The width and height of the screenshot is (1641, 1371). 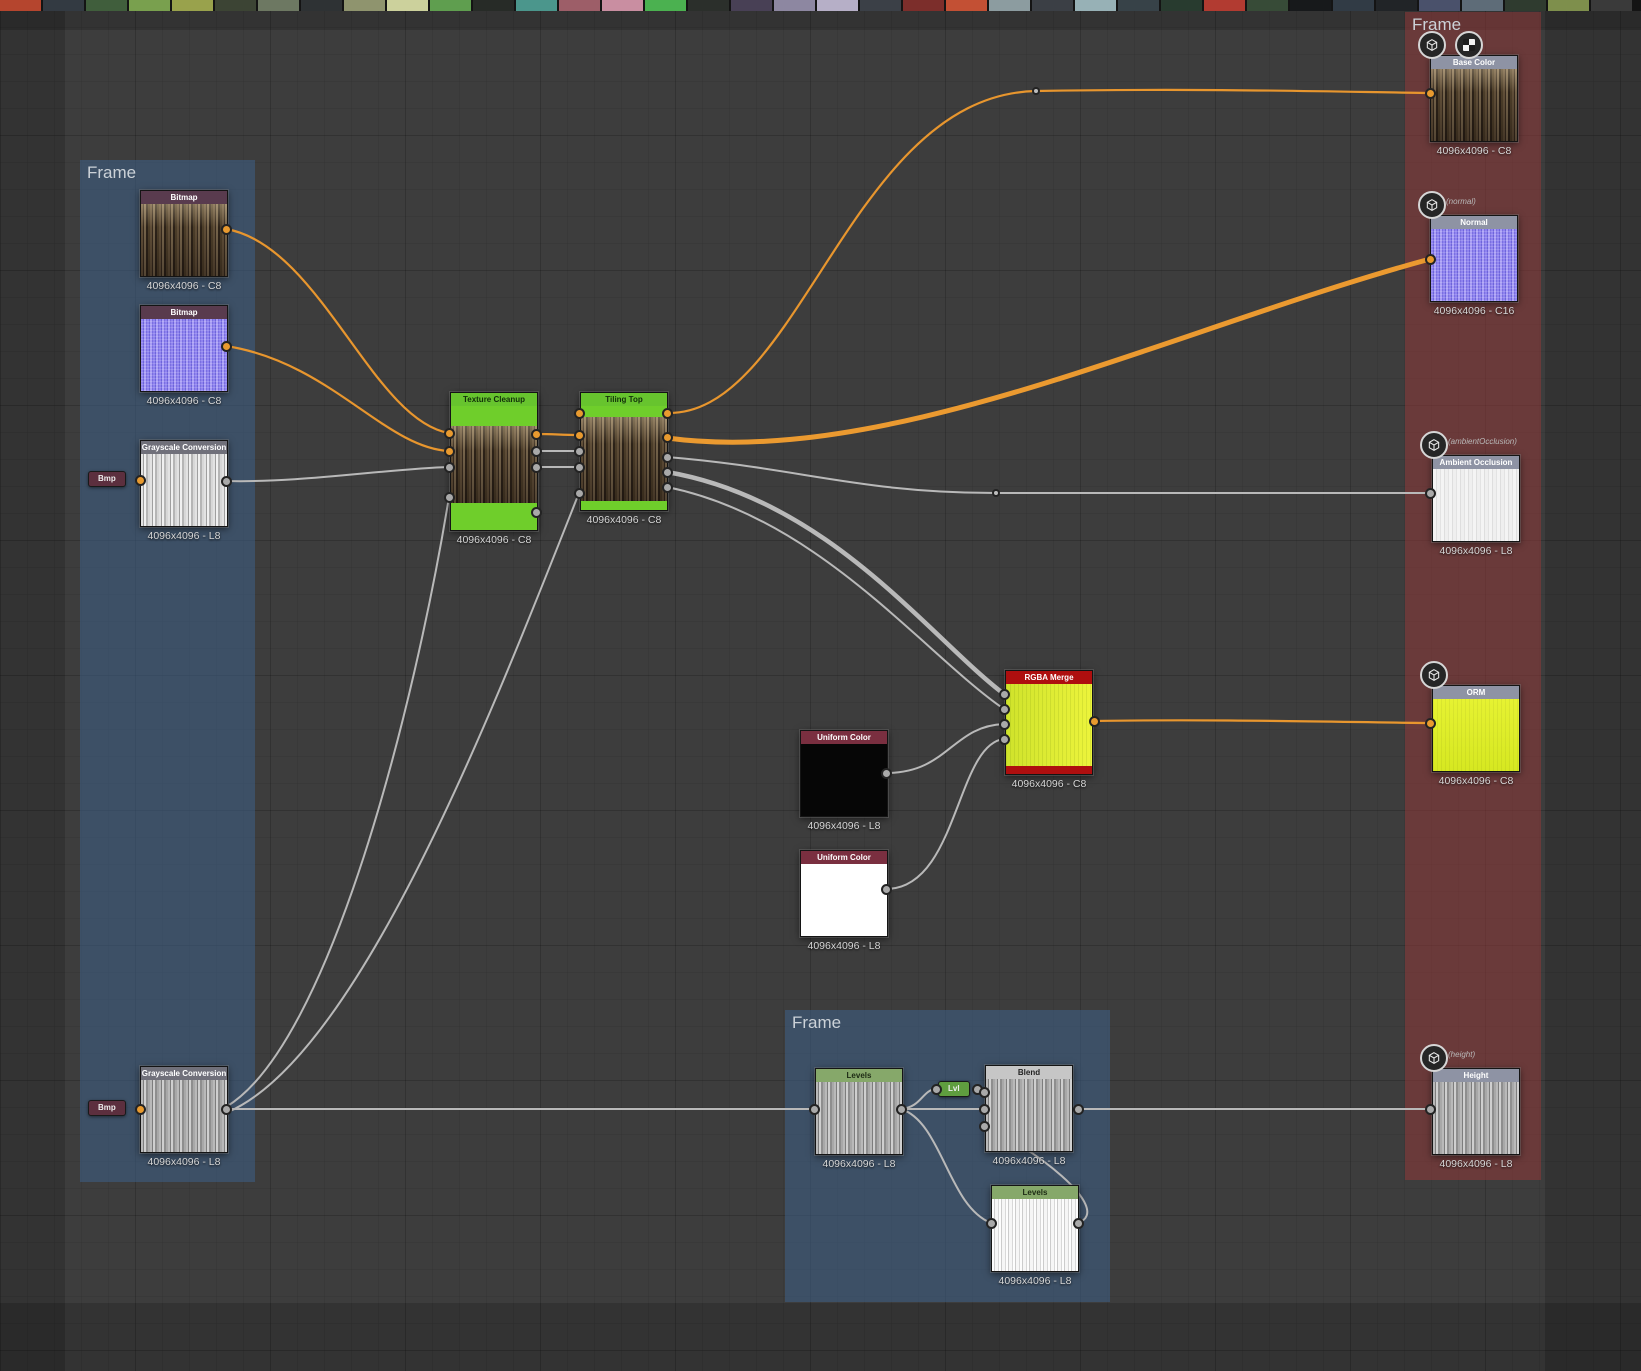 What do you see at coordinates (1470, 1107) in the screenshot?
I see `node-output-height: (height) Height 4096x4096 - L8` at bounding box center [1470, 1107].